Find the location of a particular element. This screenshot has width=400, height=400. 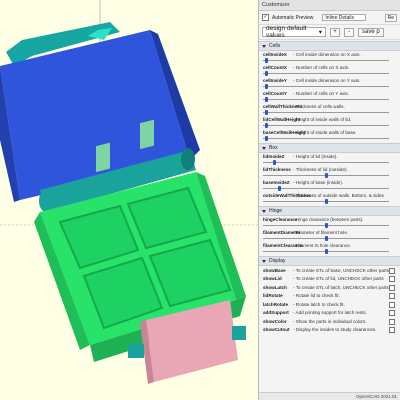

section-header-hinge: Hinge is located at coordinates (329, 211).